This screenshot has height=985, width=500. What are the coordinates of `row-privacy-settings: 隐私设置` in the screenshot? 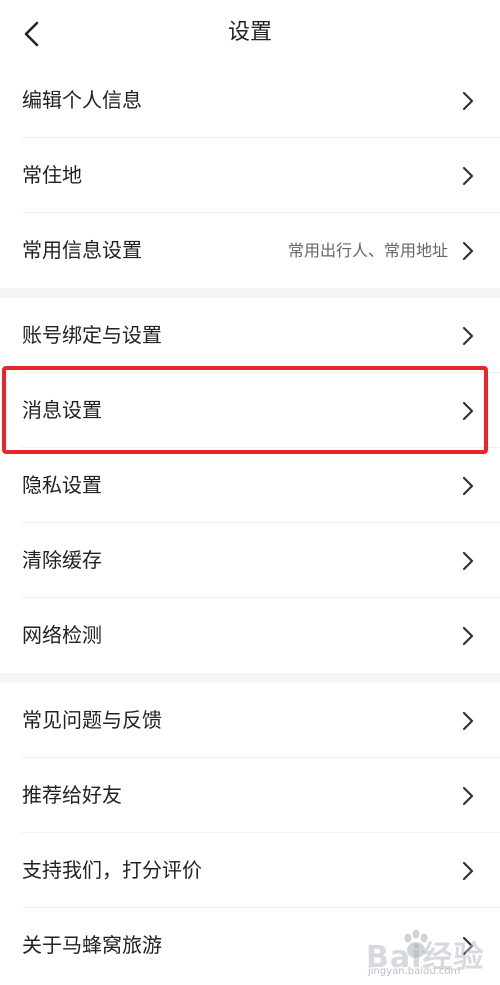 It's located at (250, 485).